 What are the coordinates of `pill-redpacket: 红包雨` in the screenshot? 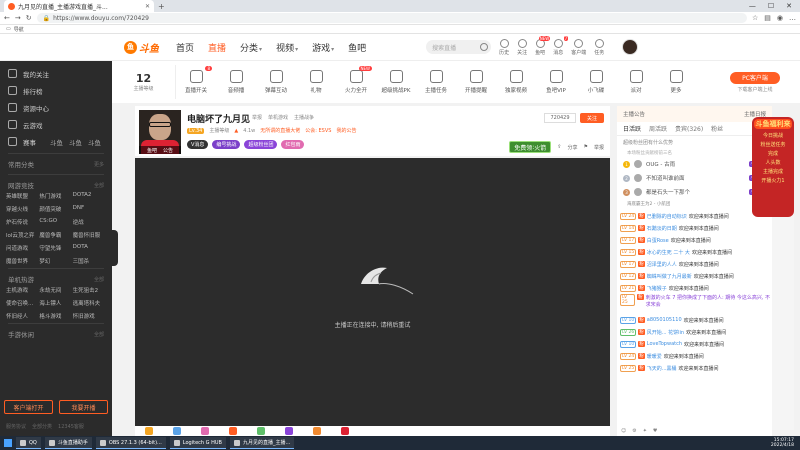 It's located at (293, 144).